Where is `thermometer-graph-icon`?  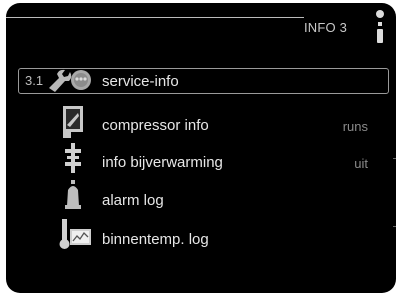
thermometer-graph-icon is located at coordinates (75, 234).